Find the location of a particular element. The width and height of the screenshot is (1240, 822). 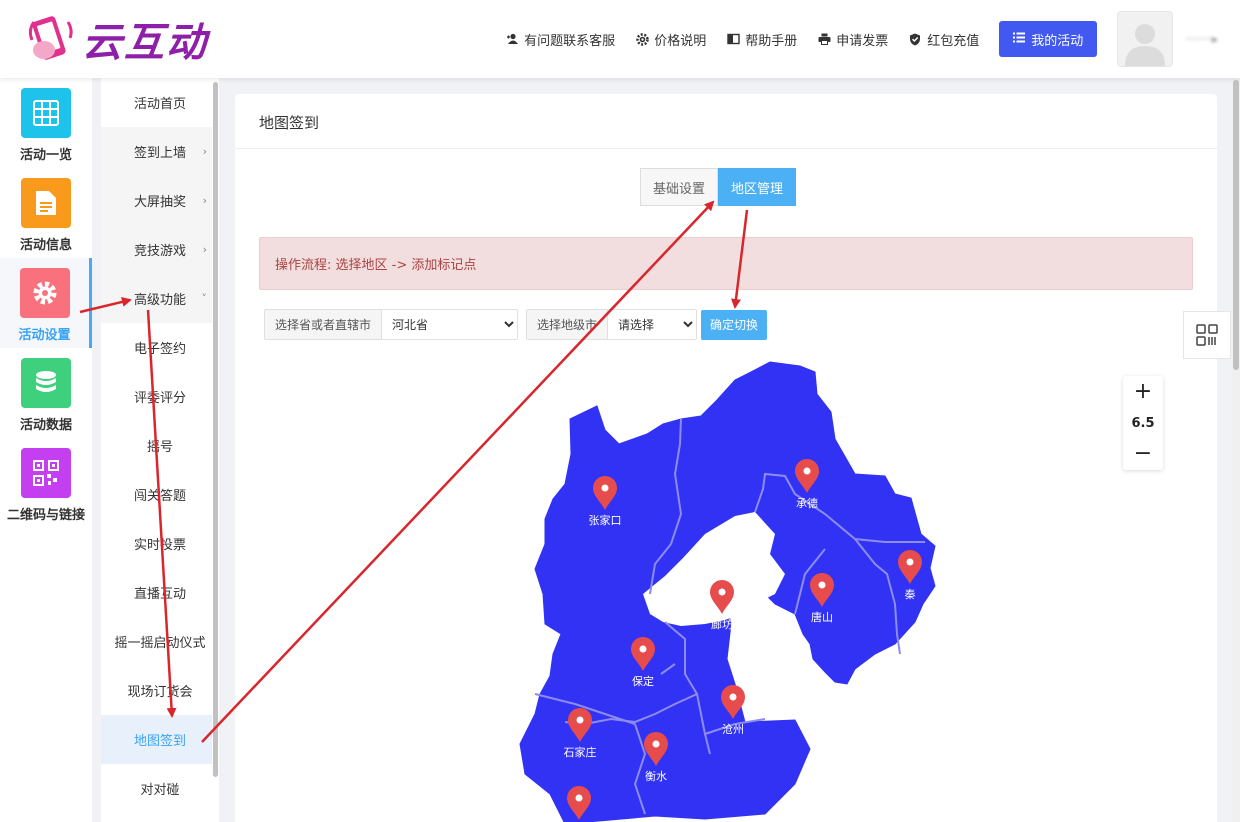

sidebar-item-qrcode-link: 二维码与链接 is located at coordinates (46, 483).